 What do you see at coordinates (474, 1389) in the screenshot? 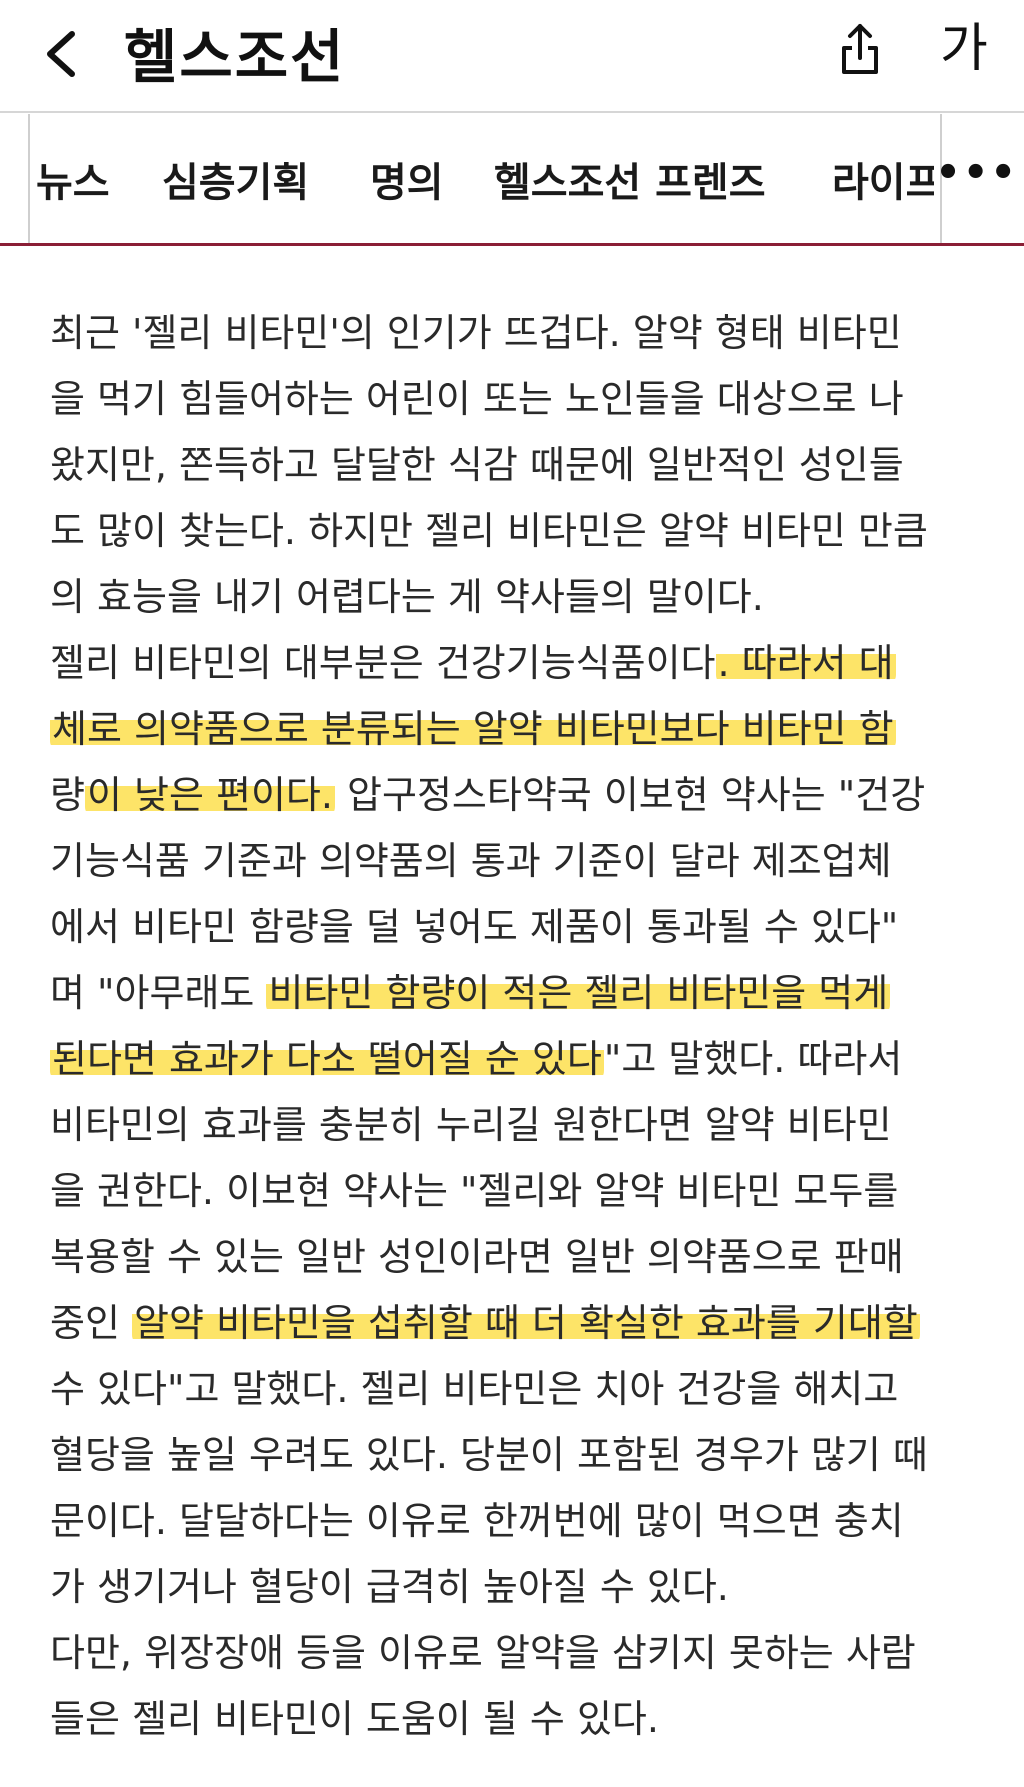
I see `article-text: 수 있다"고 말했다. 젤리 비타민은 치아 건강을 해치고` at bounding box center [474, 1389].